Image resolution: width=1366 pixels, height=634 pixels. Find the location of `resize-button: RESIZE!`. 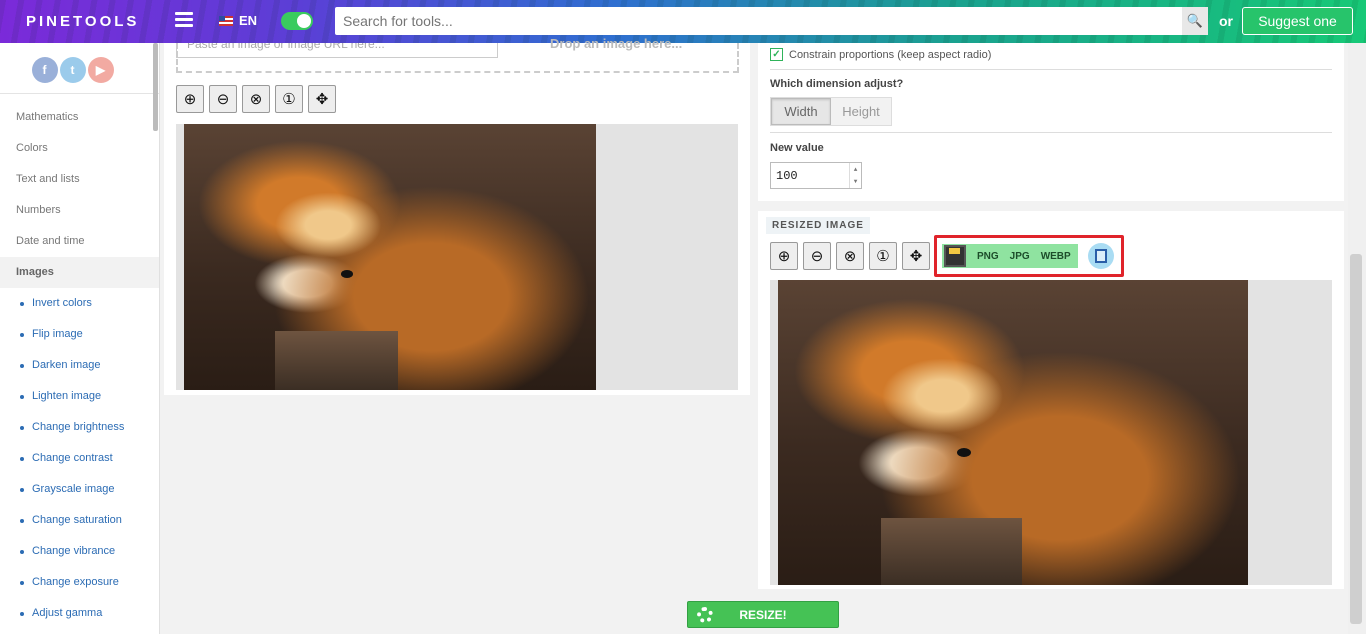

resize-button: RESIZE! is located at coordinates (763, 614).